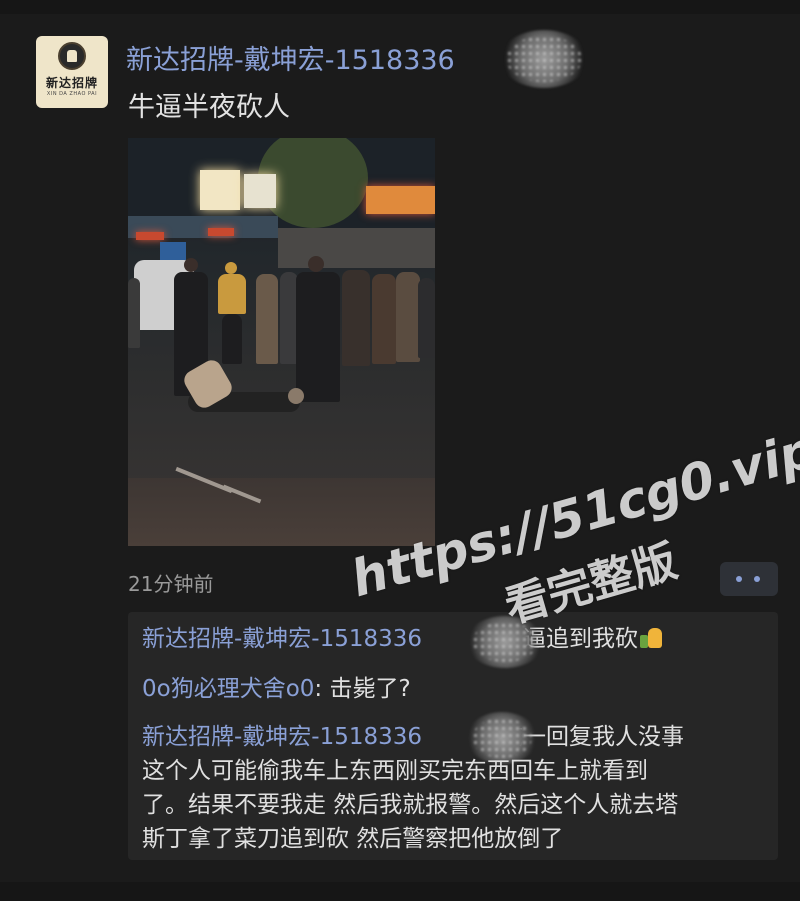 The height and width of the screenshot is (901, 800). Describe the element at coordinates (72, 72) in the screenshot. I see `author-avatar: 新达招牌 XIN DA ZHAO PAI` at that location.